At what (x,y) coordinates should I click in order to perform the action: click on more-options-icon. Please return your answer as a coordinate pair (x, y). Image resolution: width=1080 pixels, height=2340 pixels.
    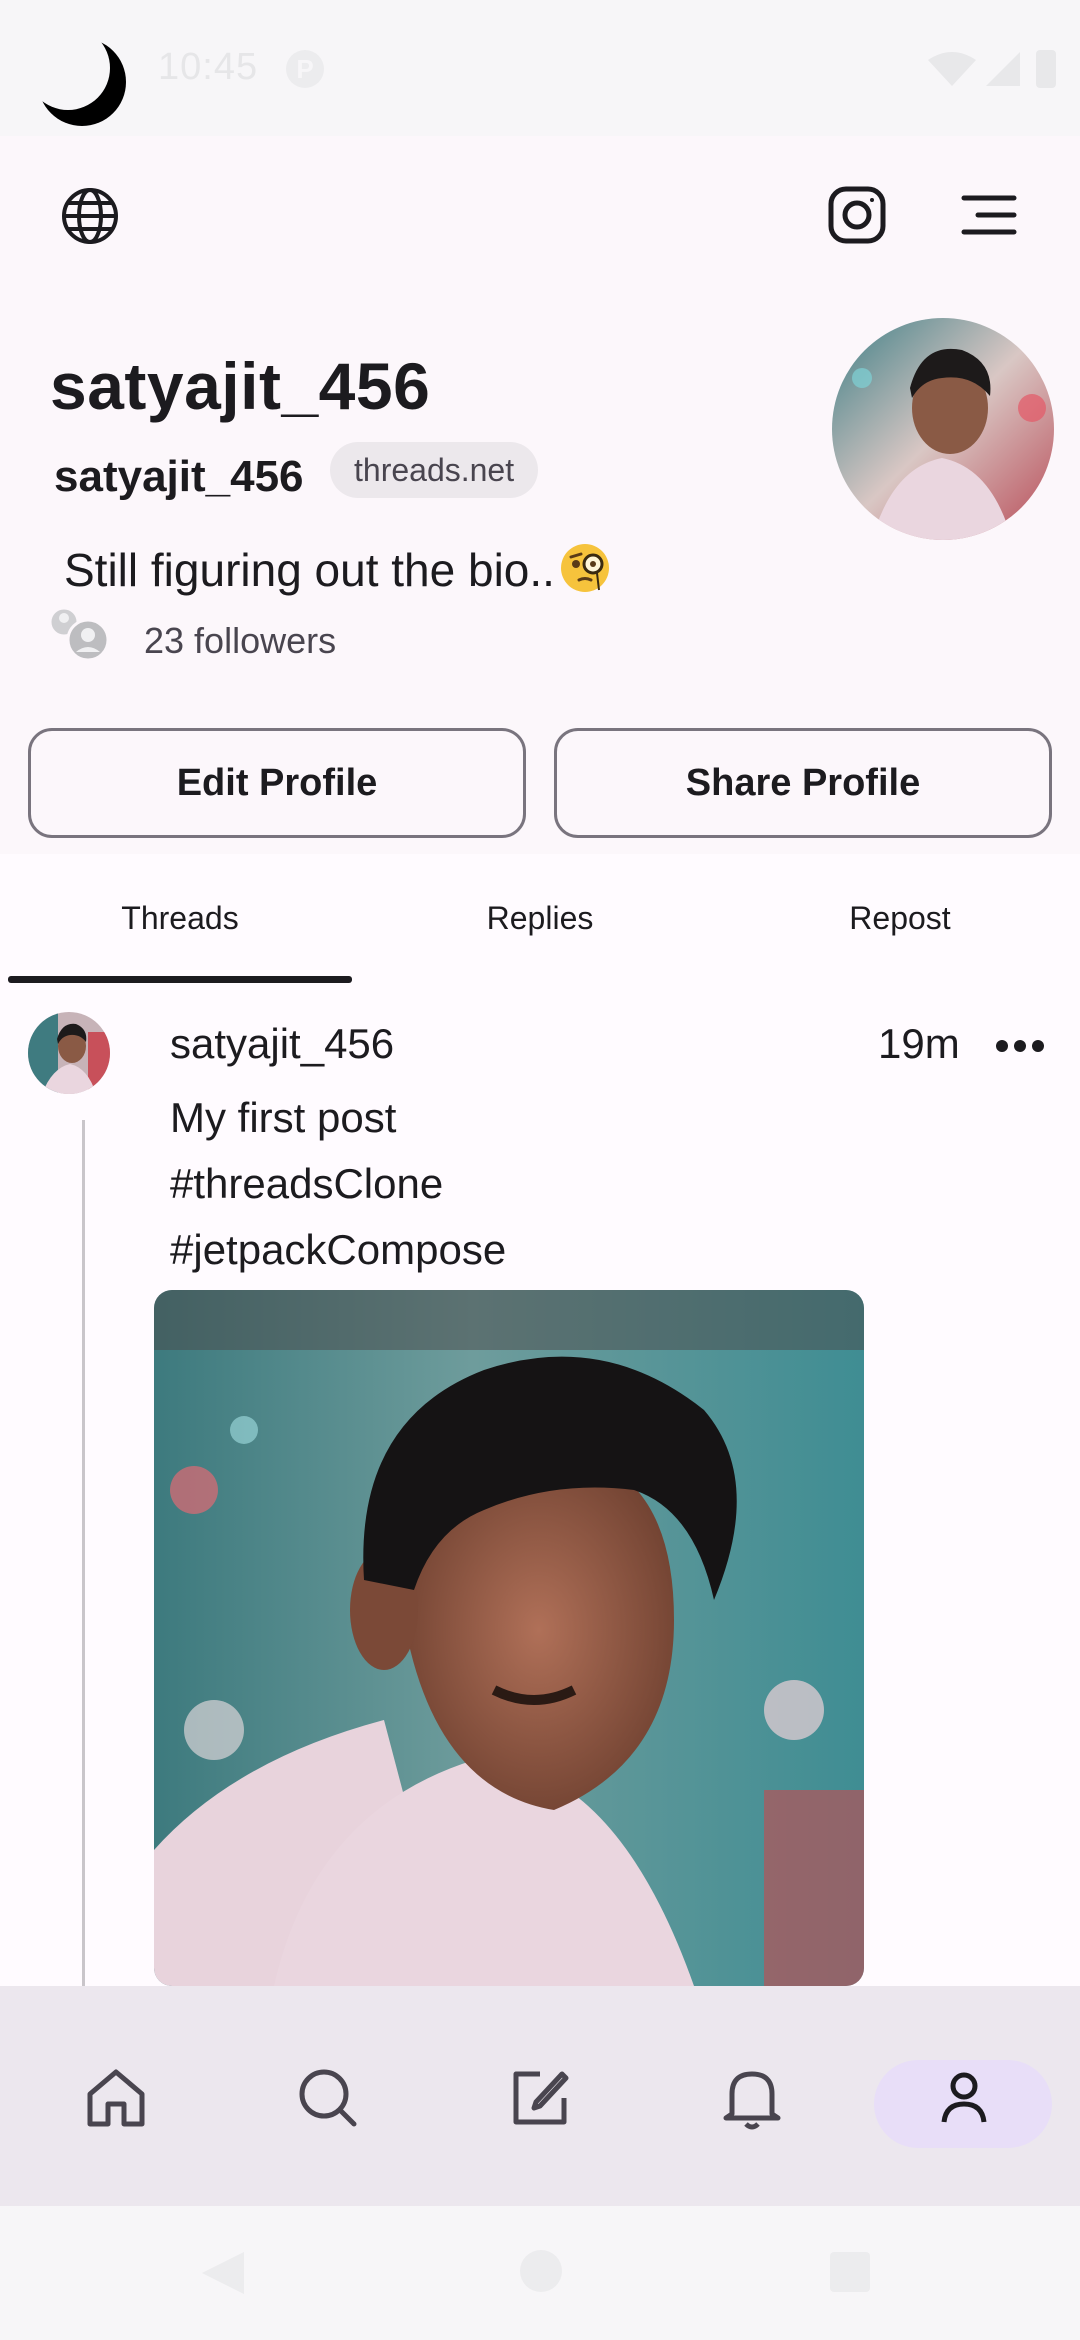
    Looking at the image, I should click on (1020, 1046).